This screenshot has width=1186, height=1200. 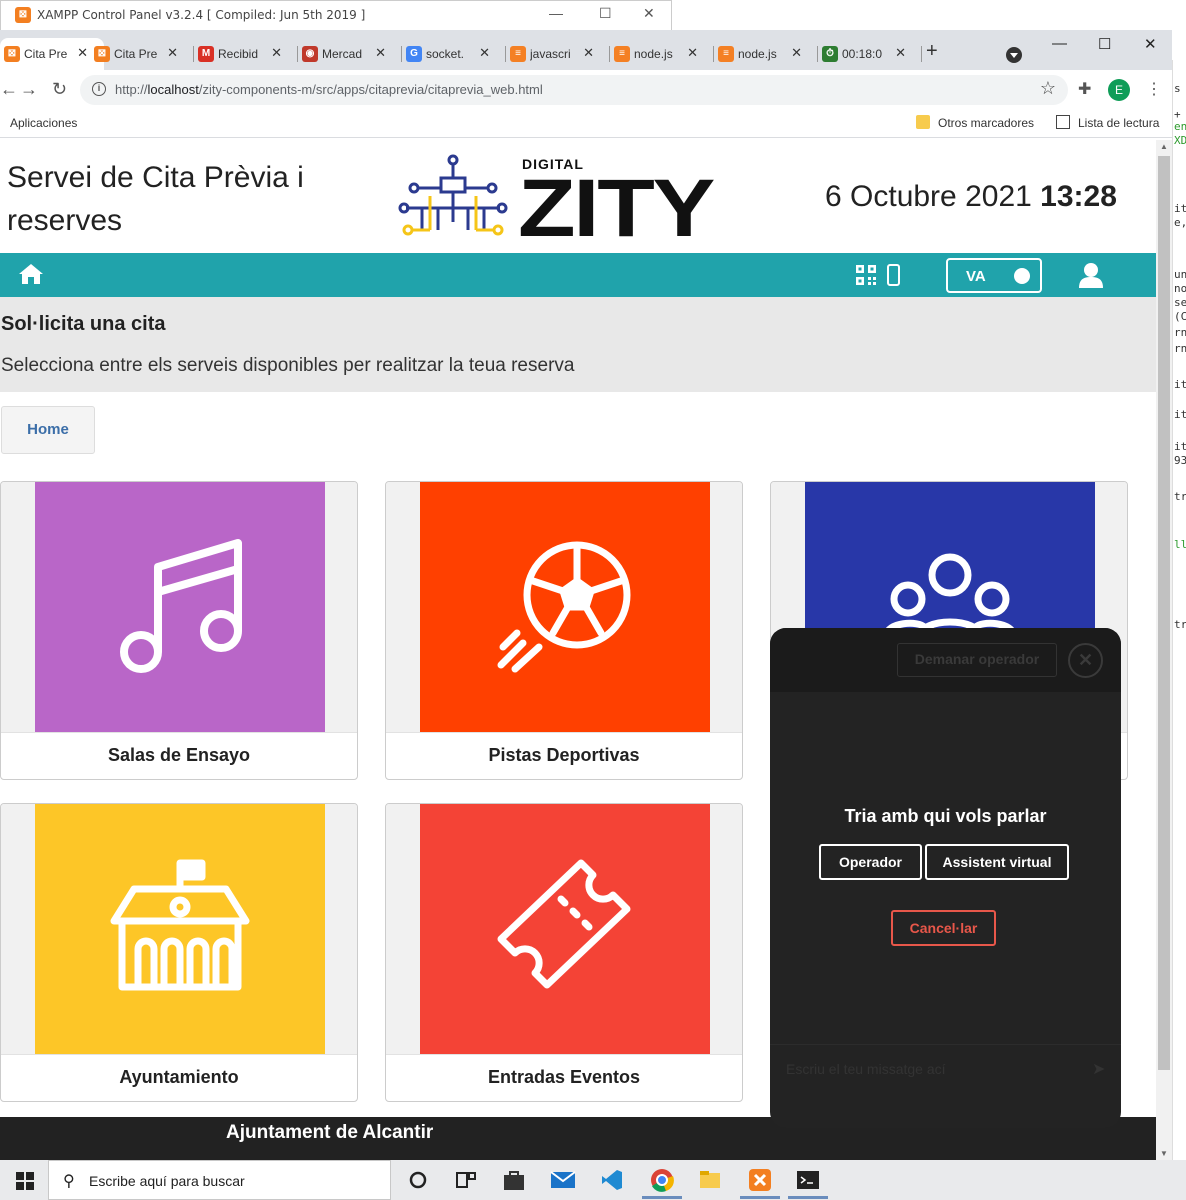 I want to click on circuit-logo-icon, so click(x=453, y=195).